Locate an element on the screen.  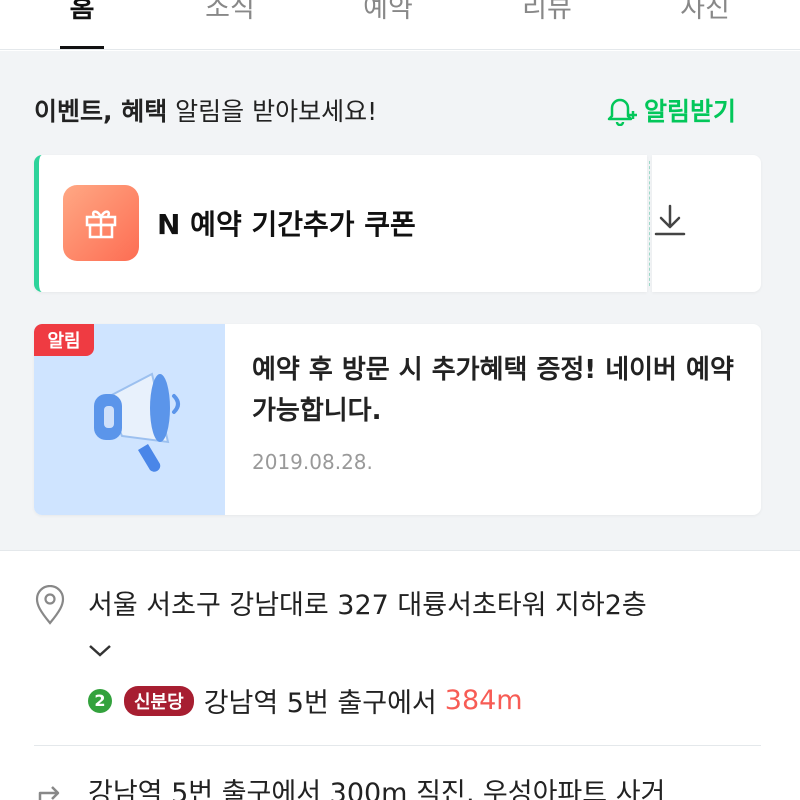
active-tab-indicator is located at coordinates (82, 47).